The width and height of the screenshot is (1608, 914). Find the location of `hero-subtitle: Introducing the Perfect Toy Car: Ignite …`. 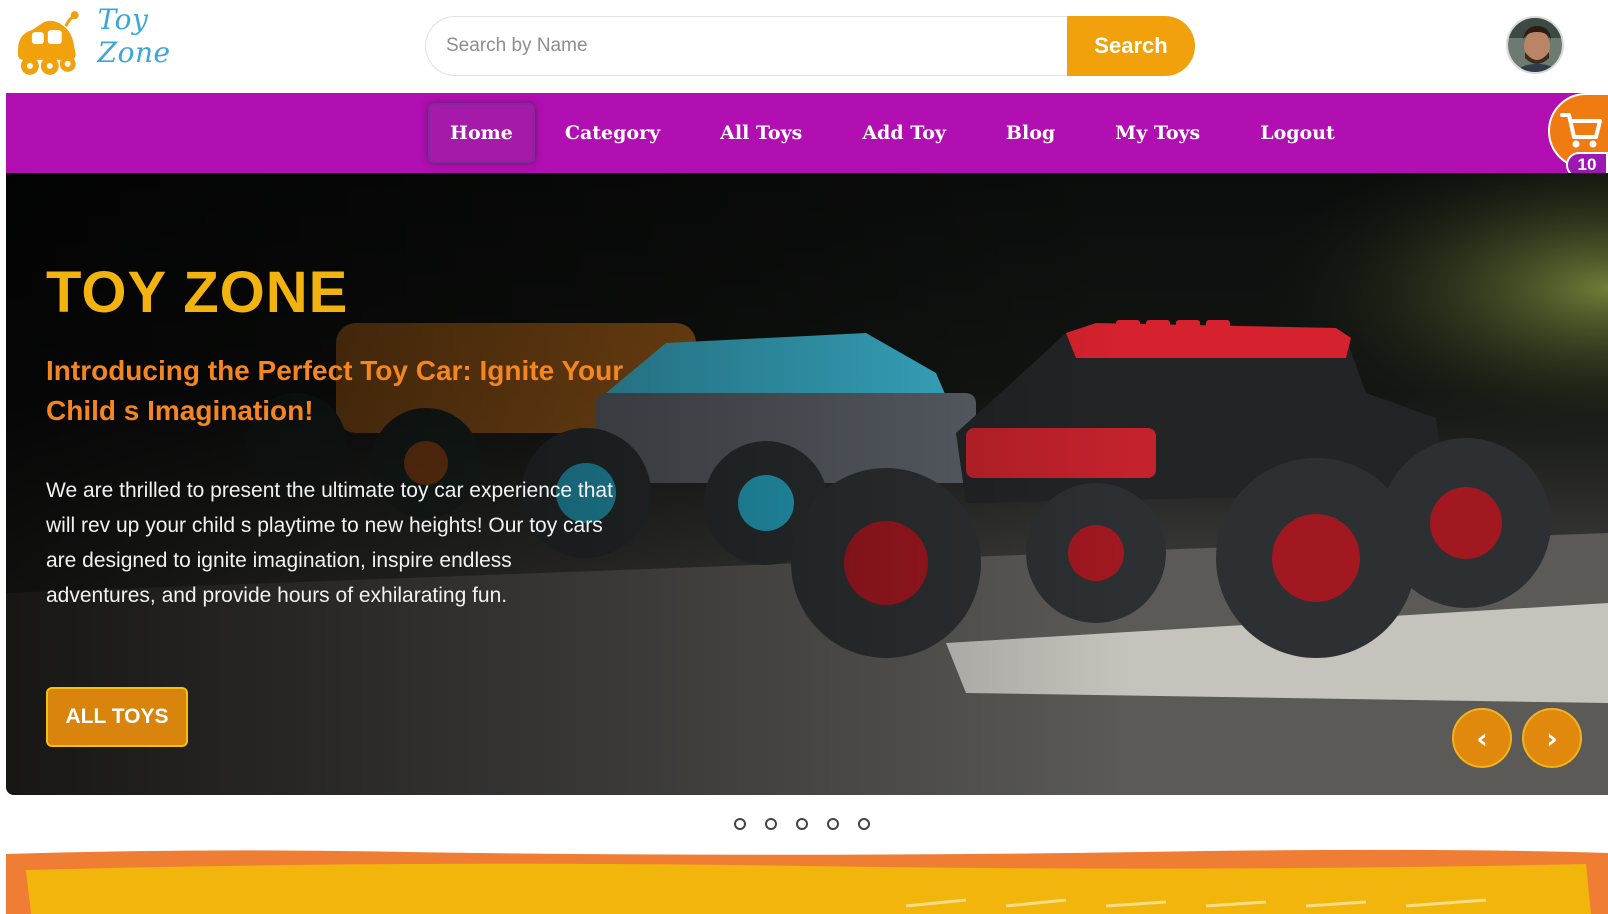

hero-subtitle: Introducing the Perfect Toy Car: Ignite … is located at coordinates (335, 390).